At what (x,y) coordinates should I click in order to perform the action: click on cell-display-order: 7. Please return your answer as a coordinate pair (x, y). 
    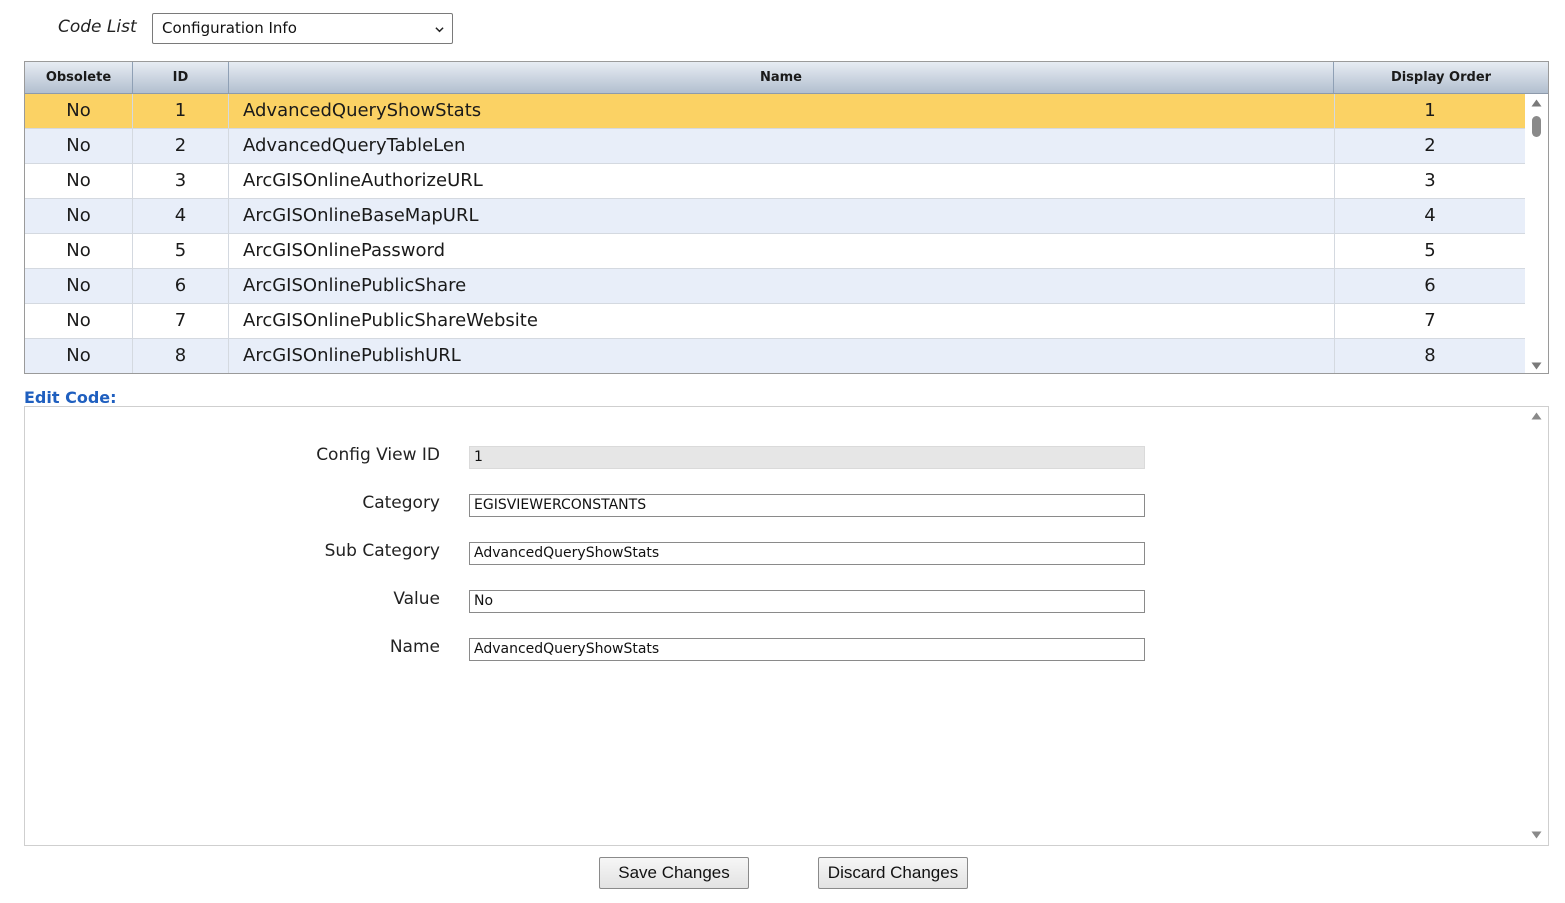
    Looking at the image, I should click on (1430, 320).